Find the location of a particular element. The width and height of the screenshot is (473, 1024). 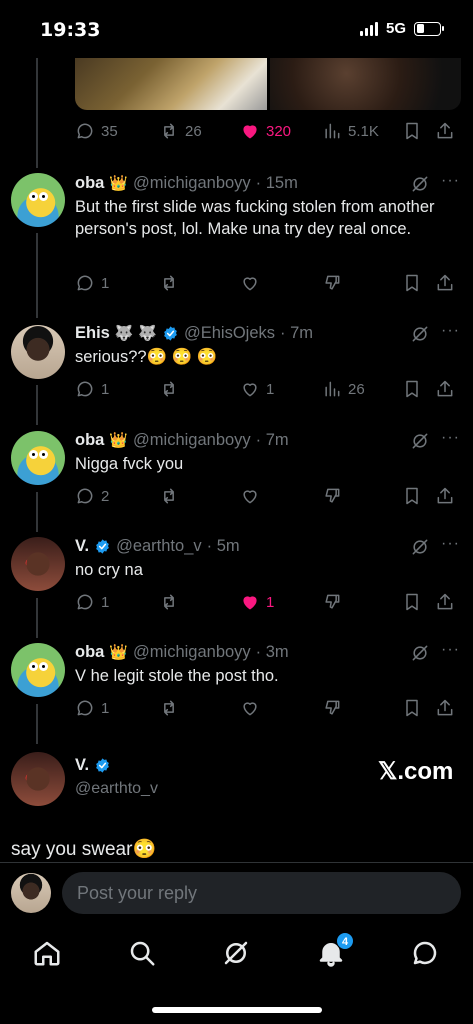

name-emoji: 👑 is located at coordinates (119, 652).